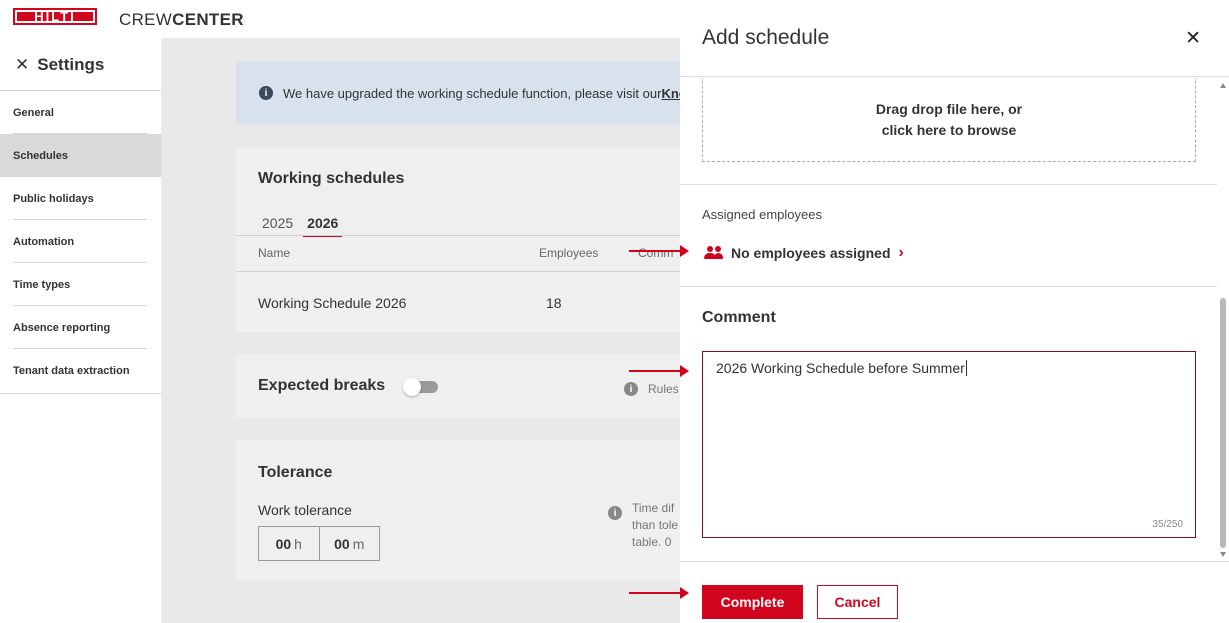 This screenshot has width=1229, height=623. What do you see at coordinates (713, 253) in the screenshot?
I see `people-icon` at bounding box center [713, 253].